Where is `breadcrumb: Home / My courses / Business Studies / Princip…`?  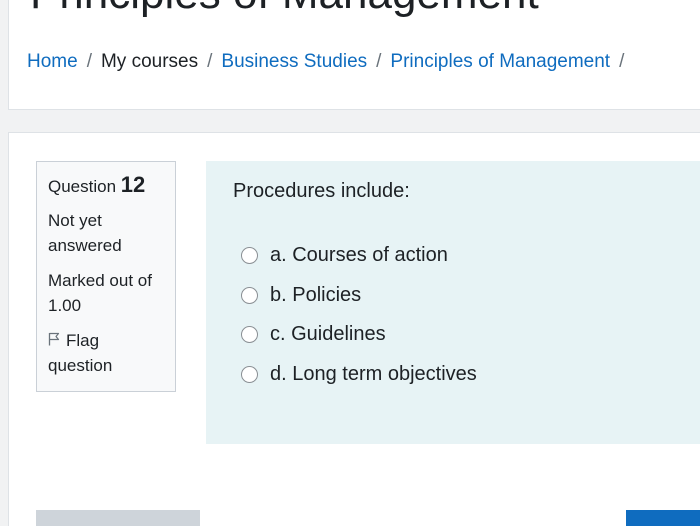
breadcrumb: Home / My courses / Business Studies / Princip… is located at coordinates (330, 62).